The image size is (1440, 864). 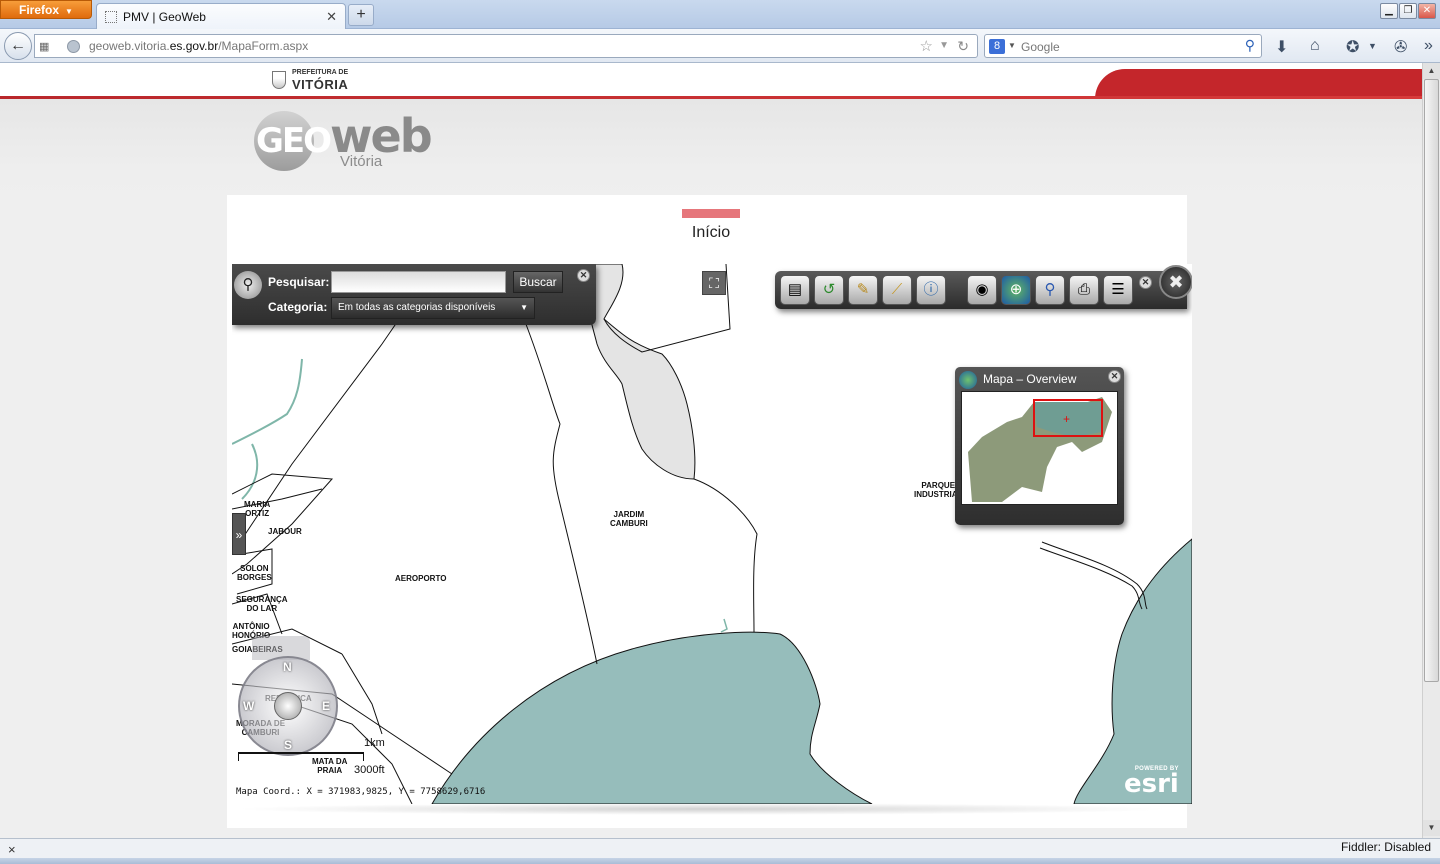 I want to click on map-label-solon-borges: SOLON BORGES, so click(x=254, y=573).